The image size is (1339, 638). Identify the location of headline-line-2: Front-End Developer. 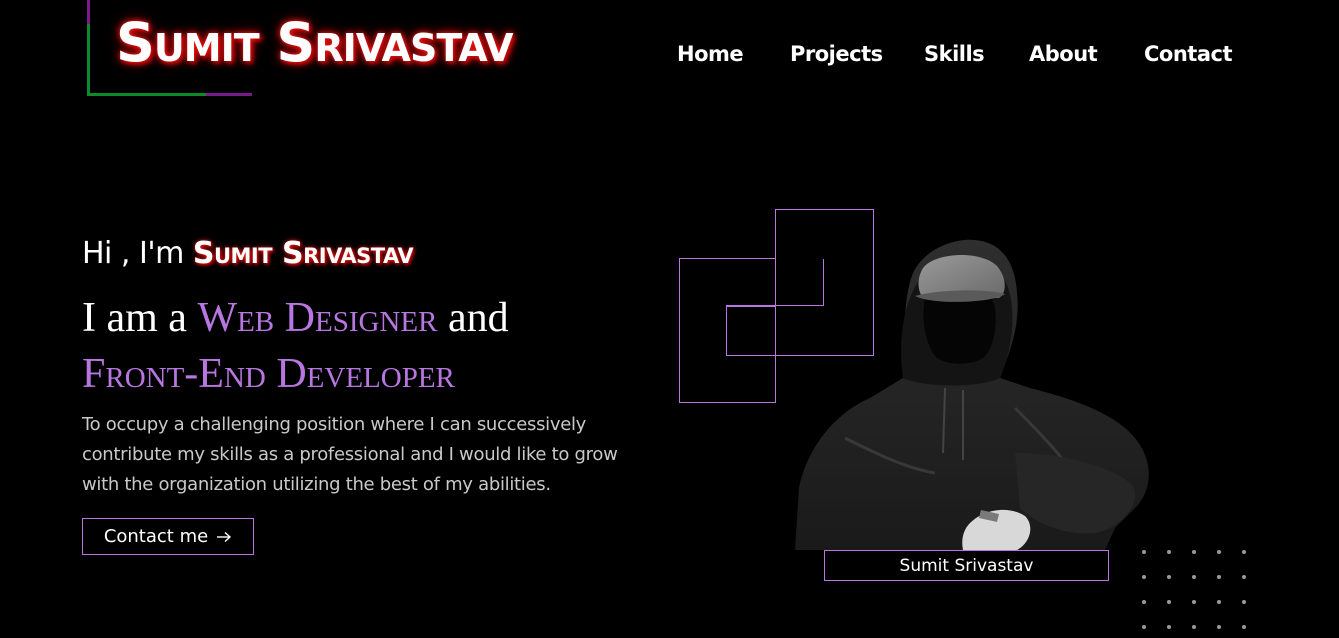
(295, 374).